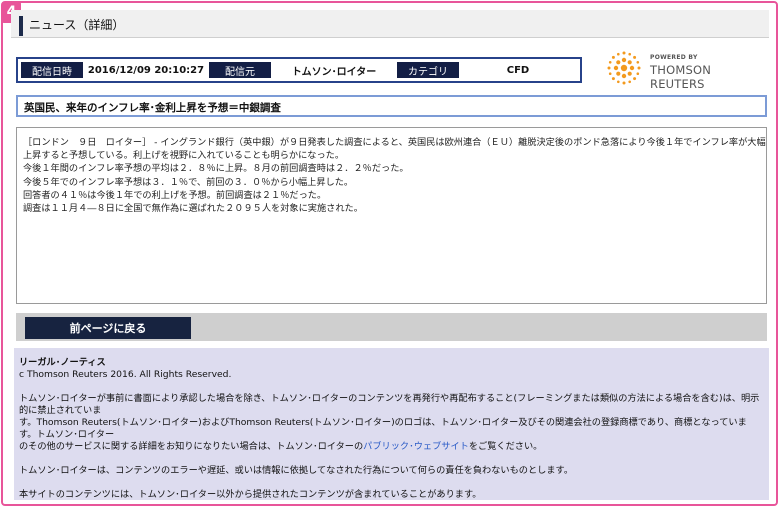  Describe the element at coordinates (21, 26) in the screenshot. I see `title-accent-bar` at that location.